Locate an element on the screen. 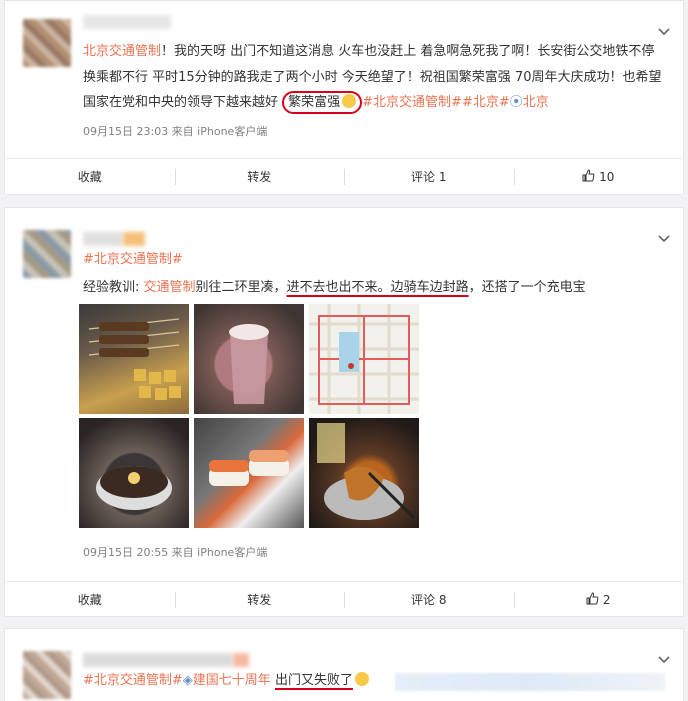 This screenshot has width=688, height=701. circled-text: 繁荣富强 is located at coordinates (322, 102).